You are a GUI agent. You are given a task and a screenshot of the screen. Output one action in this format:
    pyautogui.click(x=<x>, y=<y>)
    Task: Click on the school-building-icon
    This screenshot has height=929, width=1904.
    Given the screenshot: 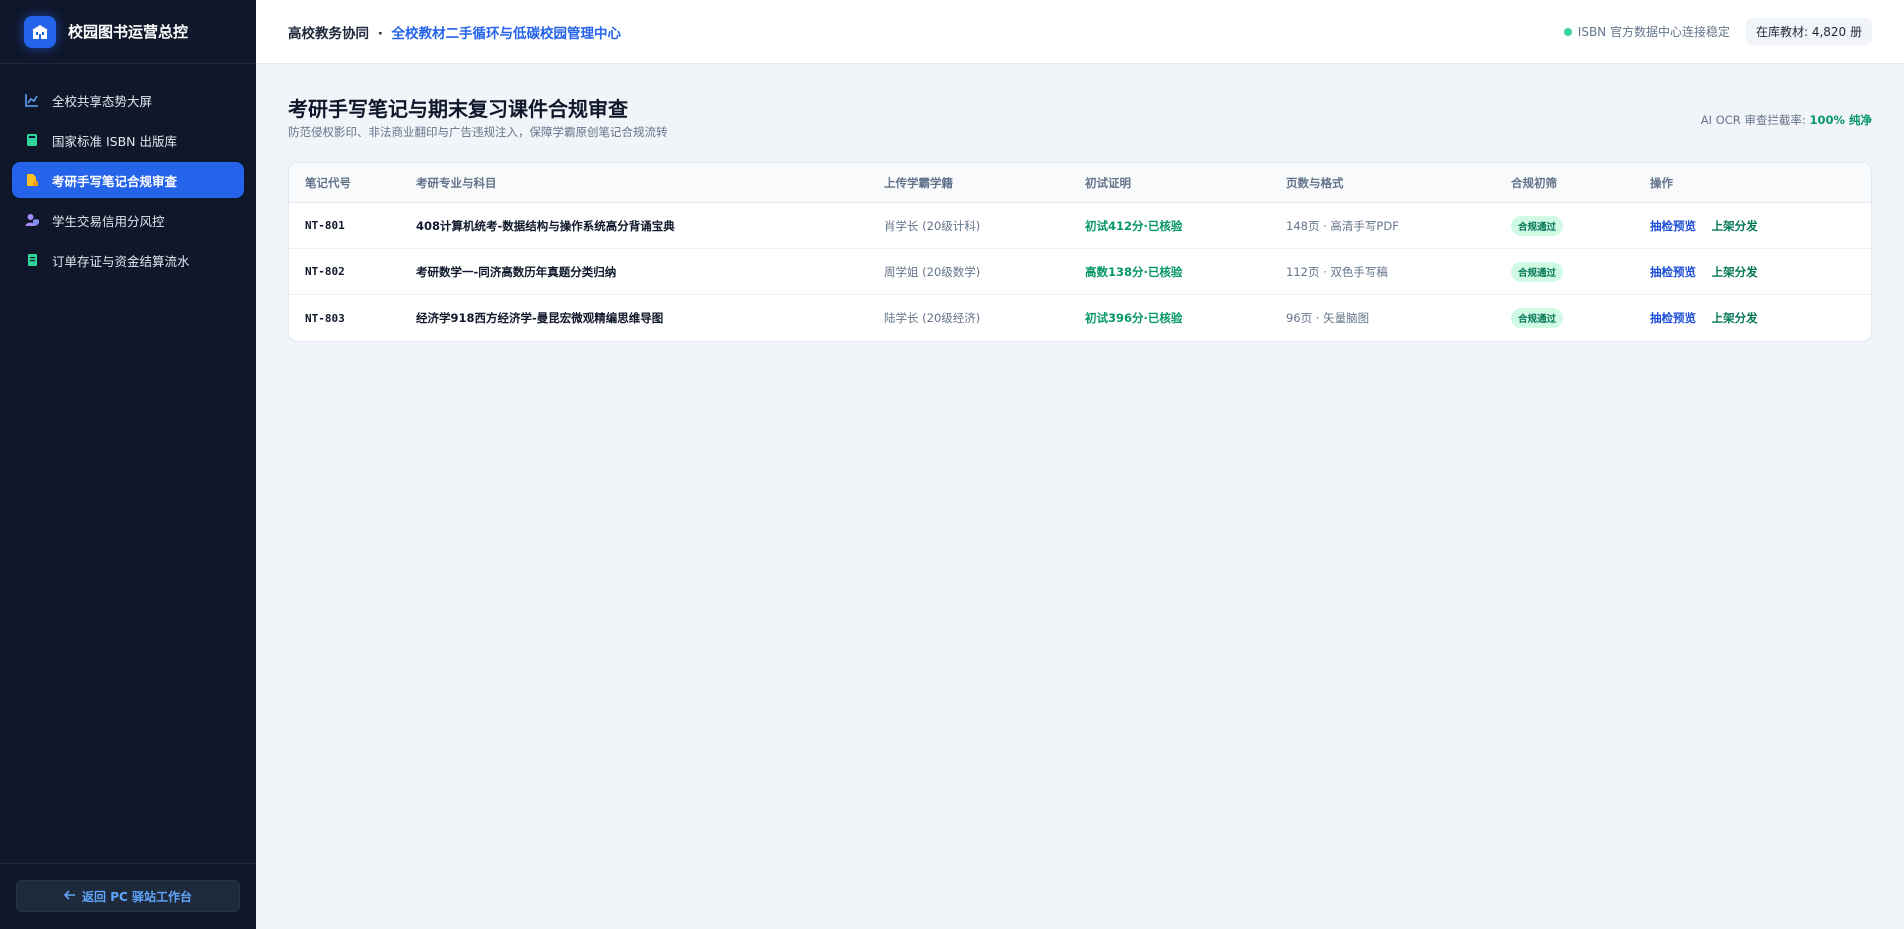 What is the action you would take?
    pyautogui.click(x=40, y=31)
    